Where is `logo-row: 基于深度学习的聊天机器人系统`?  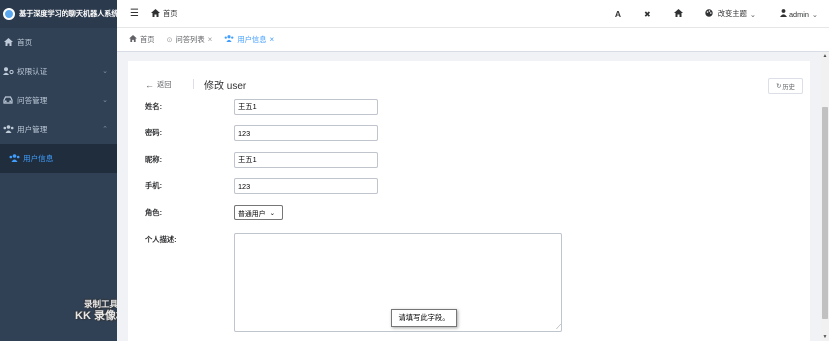 logo-row: 基于深度学习的聊天机器人系统 is located at coordinates (59, 14).